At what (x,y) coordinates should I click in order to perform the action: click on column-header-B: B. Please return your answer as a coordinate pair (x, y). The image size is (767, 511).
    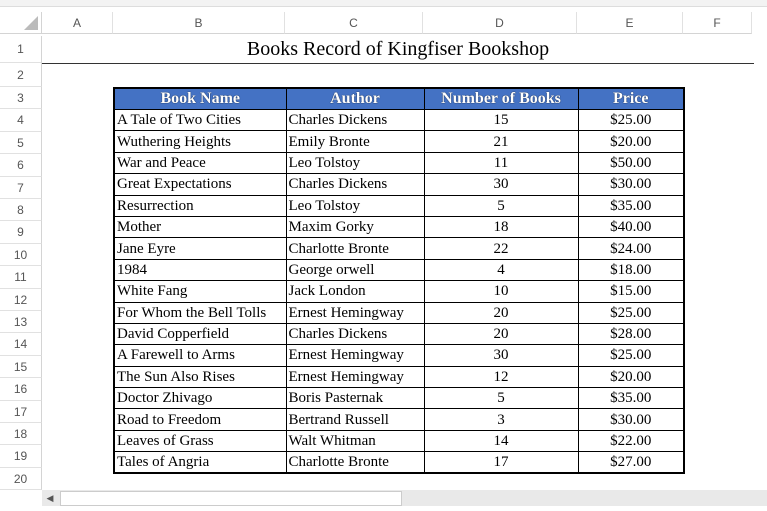
    Looking at the image, I should click on (199, 23).